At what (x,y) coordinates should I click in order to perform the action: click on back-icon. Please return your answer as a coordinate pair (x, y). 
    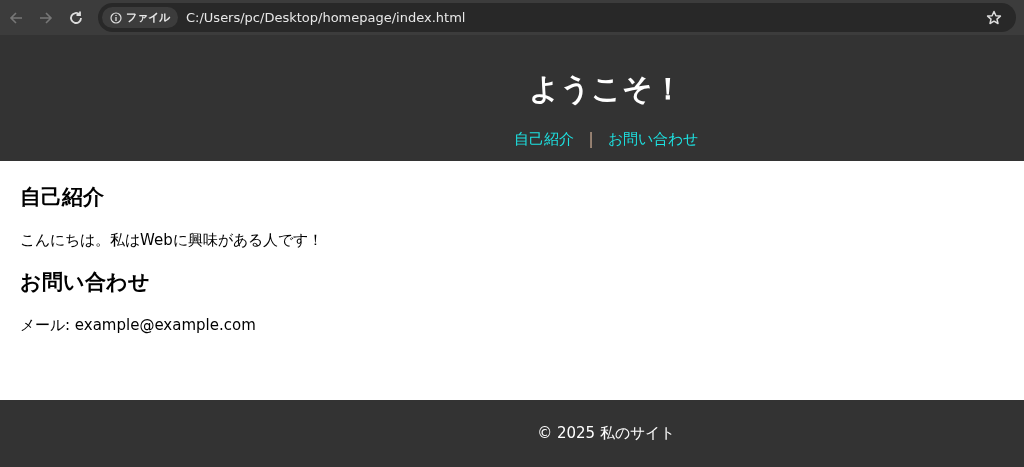
    Looking at the image, I should click on (16, 17).